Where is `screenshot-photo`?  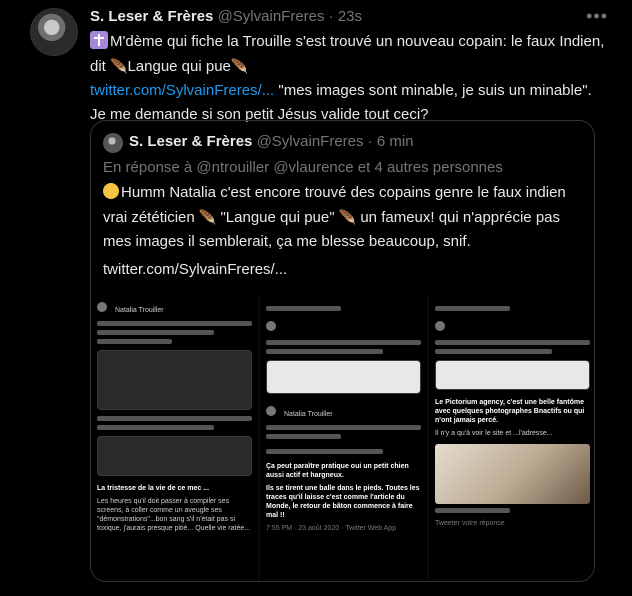
screenshot-photo is located at coordinates (512, 474).